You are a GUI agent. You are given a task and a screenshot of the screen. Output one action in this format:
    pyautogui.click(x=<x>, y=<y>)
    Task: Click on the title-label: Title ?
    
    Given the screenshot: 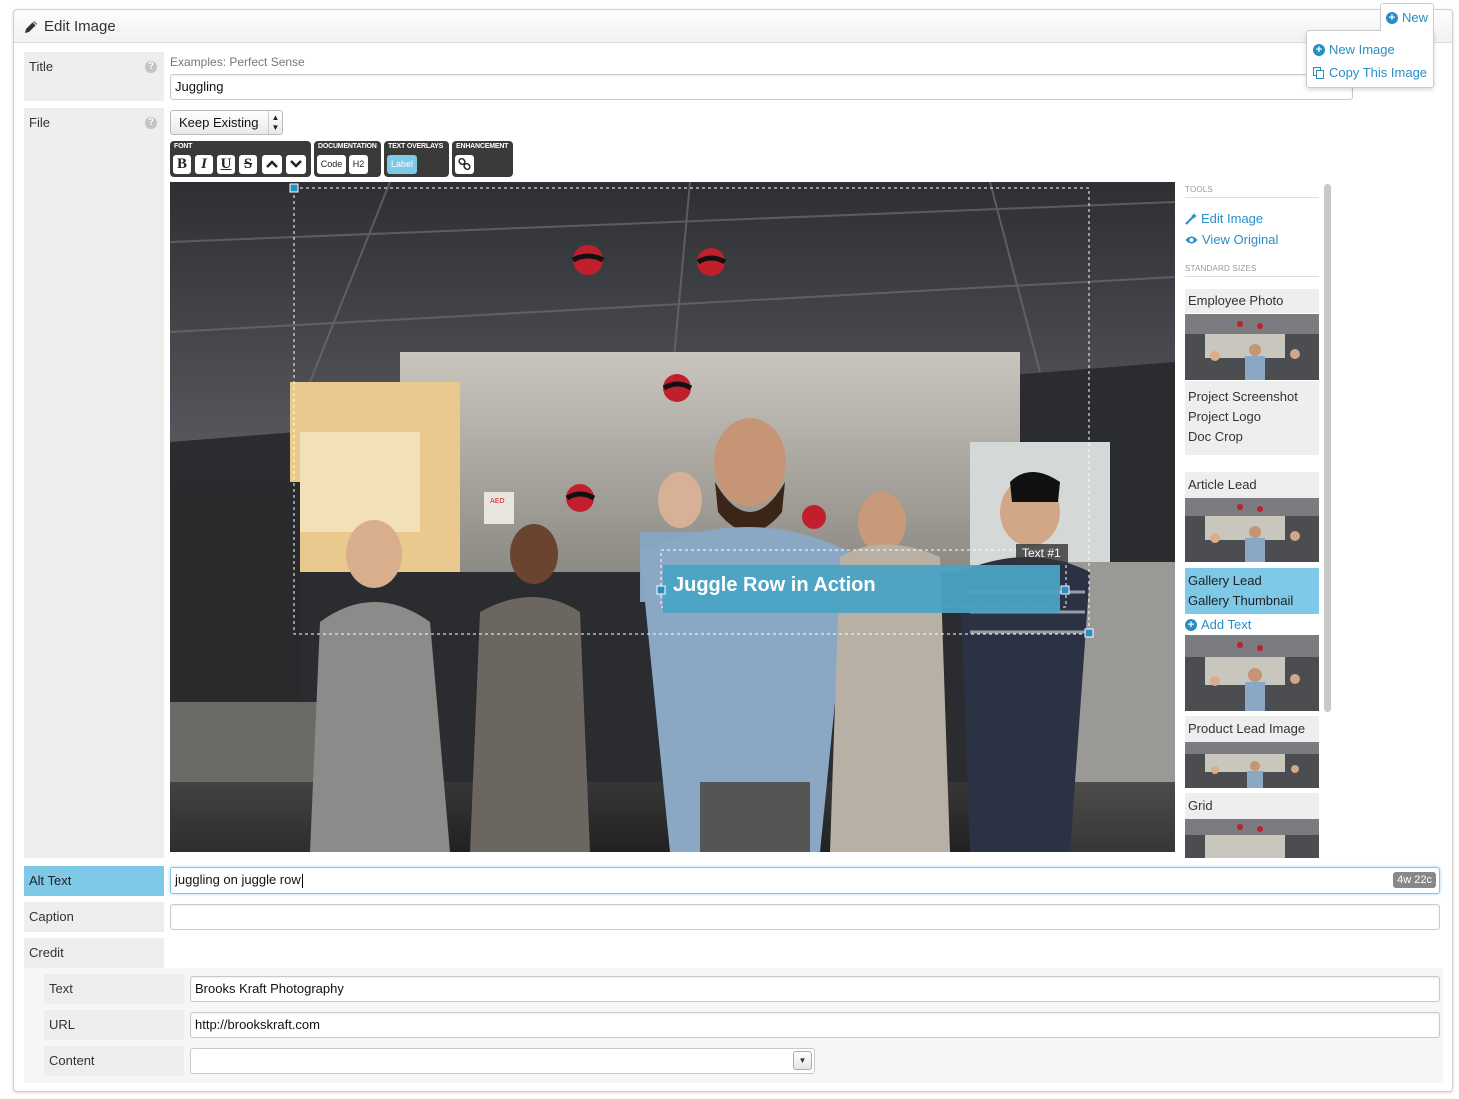 What is the action you would take?
    pyautogui.click(x=94, y=76)
    